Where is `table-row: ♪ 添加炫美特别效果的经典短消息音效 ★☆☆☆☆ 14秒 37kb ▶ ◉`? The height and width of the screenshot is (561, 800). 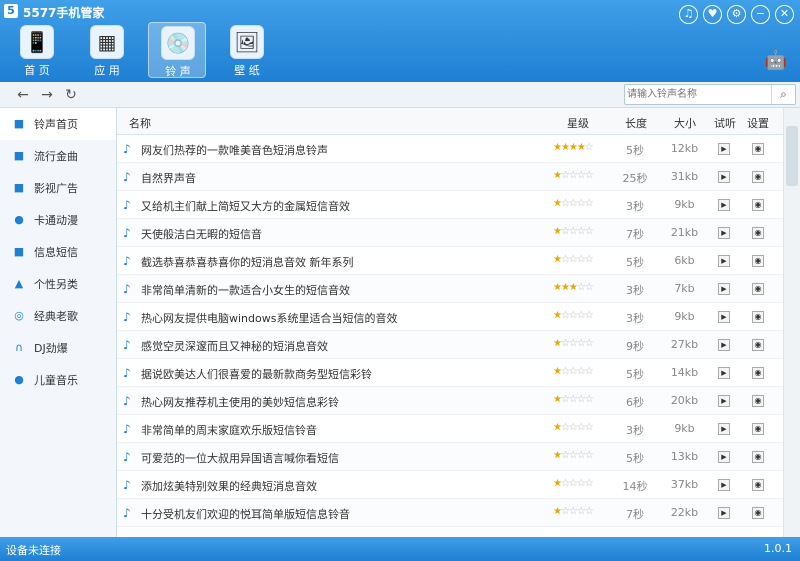 table-row: ♪ 添加炫美特别效果的经典短消息音效 ★☆☆☆☆ 14秒 37kb ▶ ◉ is located at coordinates (450, 485).